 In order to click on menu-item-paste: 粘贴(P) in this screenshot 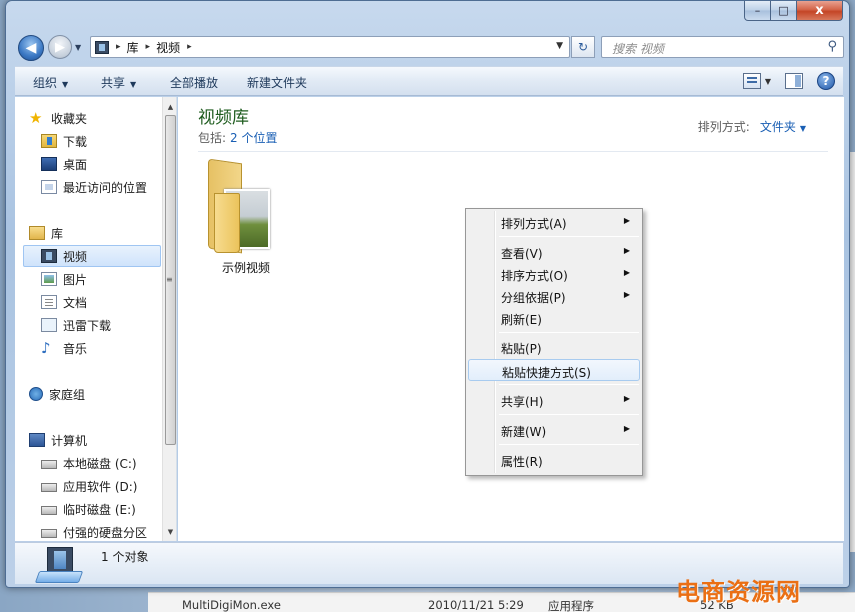, I will do `click(554, 347)`.